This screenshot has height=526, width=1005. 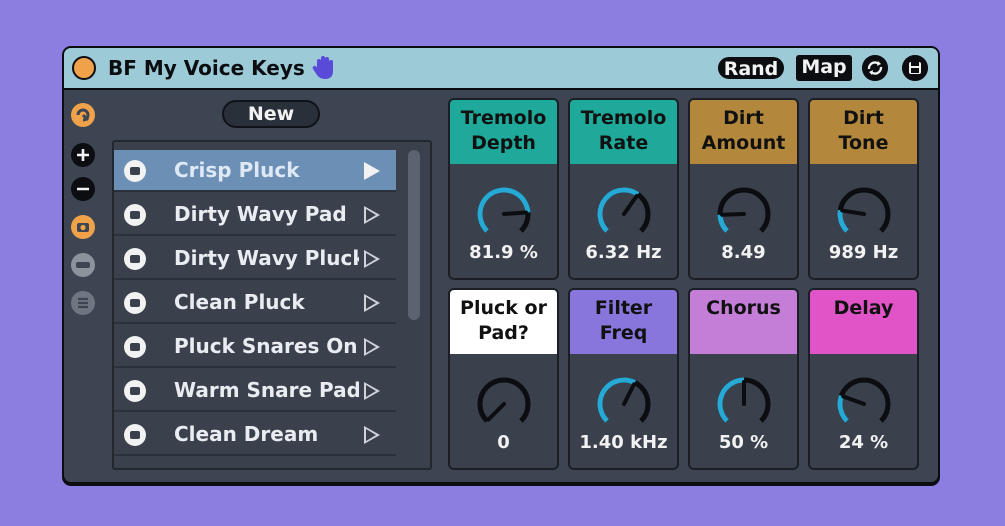 I want to click on knob-cell: Tremolo Depth 81.9 %, so click(x=503, y=189).